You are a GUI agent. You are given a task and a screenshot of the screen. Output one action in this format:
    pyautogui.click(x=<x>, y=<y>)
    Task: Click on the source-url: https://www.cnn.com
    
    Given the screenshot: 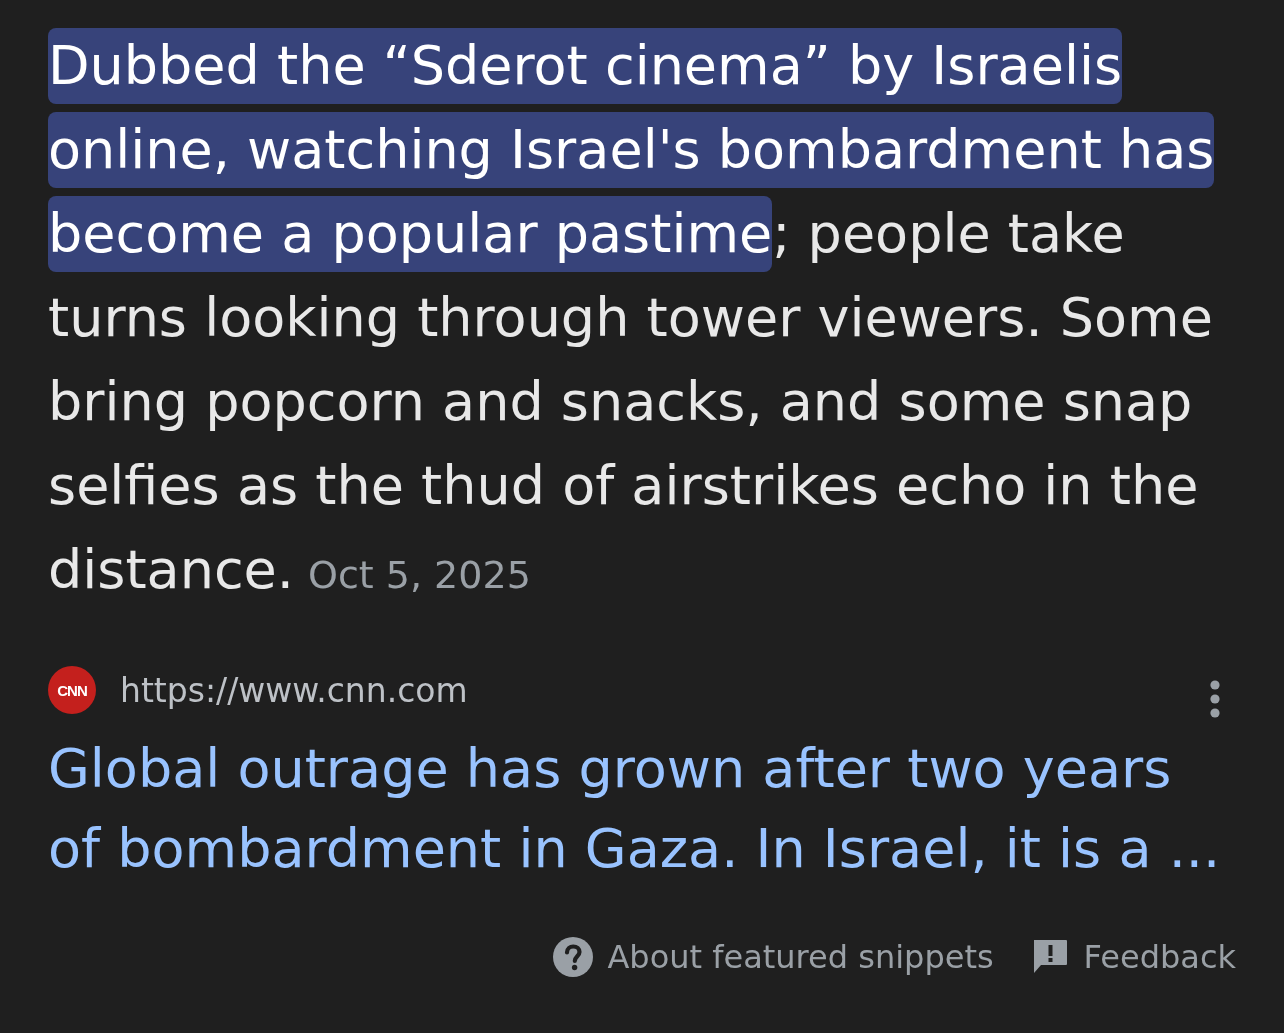 What is the action you would take?
    pyautogui.click(x=665, y=690)
    